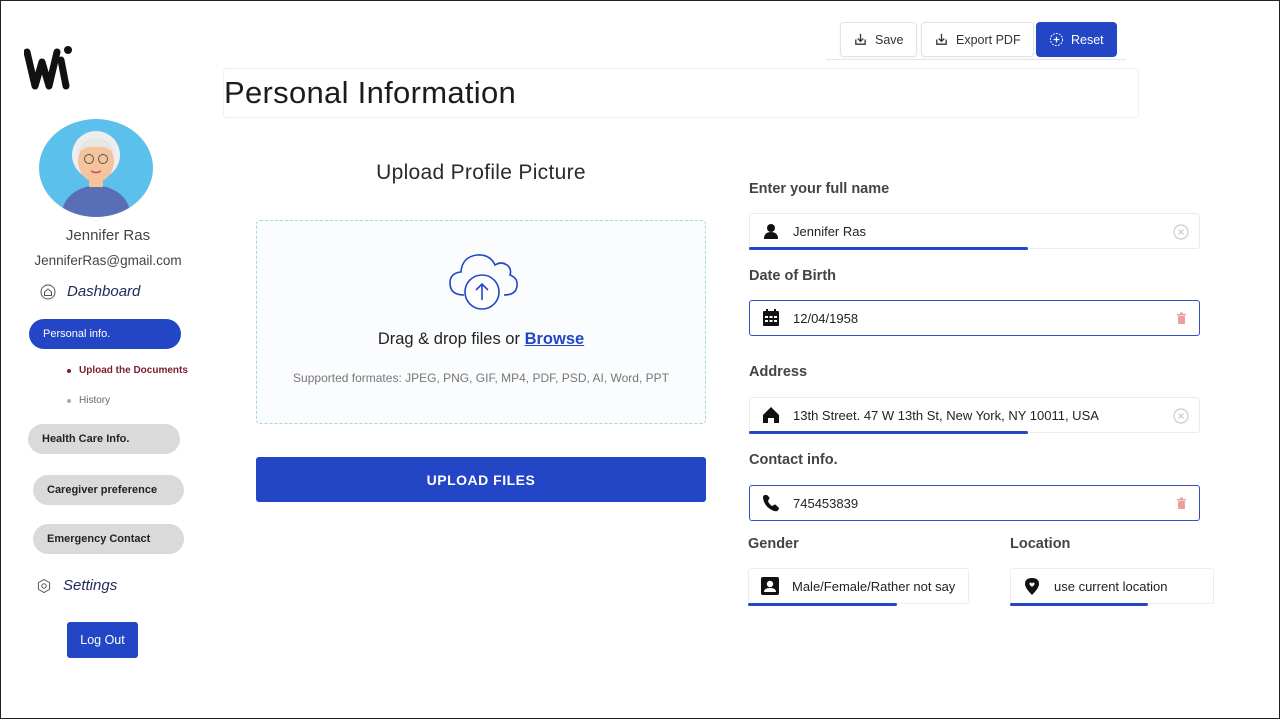 This screenshot has height=719, width=1280. Describe the element at coordinates (826, 503) in the screenshot. I see `contact-value: 745453839` at that location.